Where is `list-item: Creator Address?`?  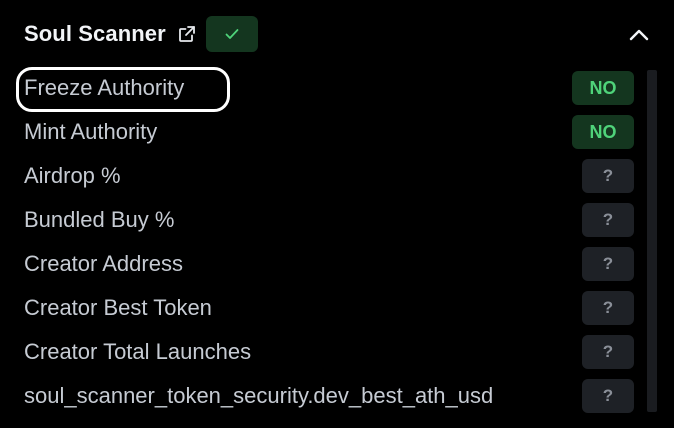 list-item: Creator Address? is located at coordinates (337, 264).